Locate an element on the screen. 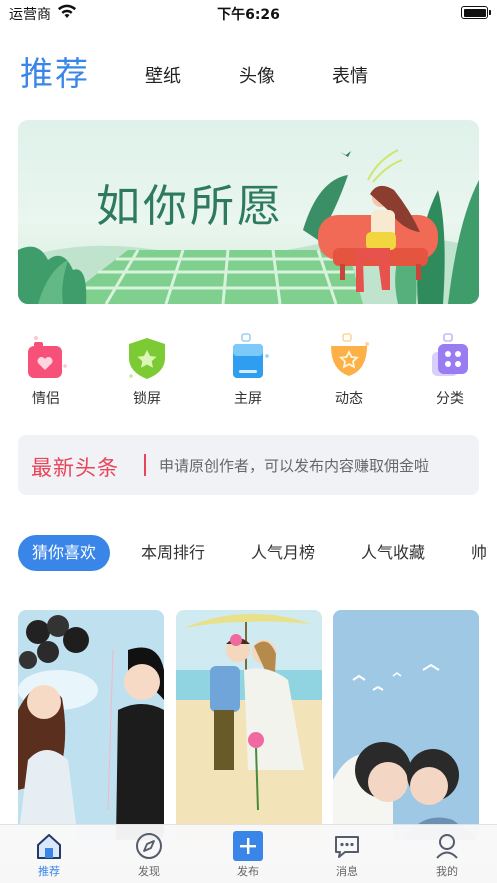 Image resolution: width=497 pixels, height=883 pixels. nav-messages-label: 消息 is located at coordinates (347, 871).